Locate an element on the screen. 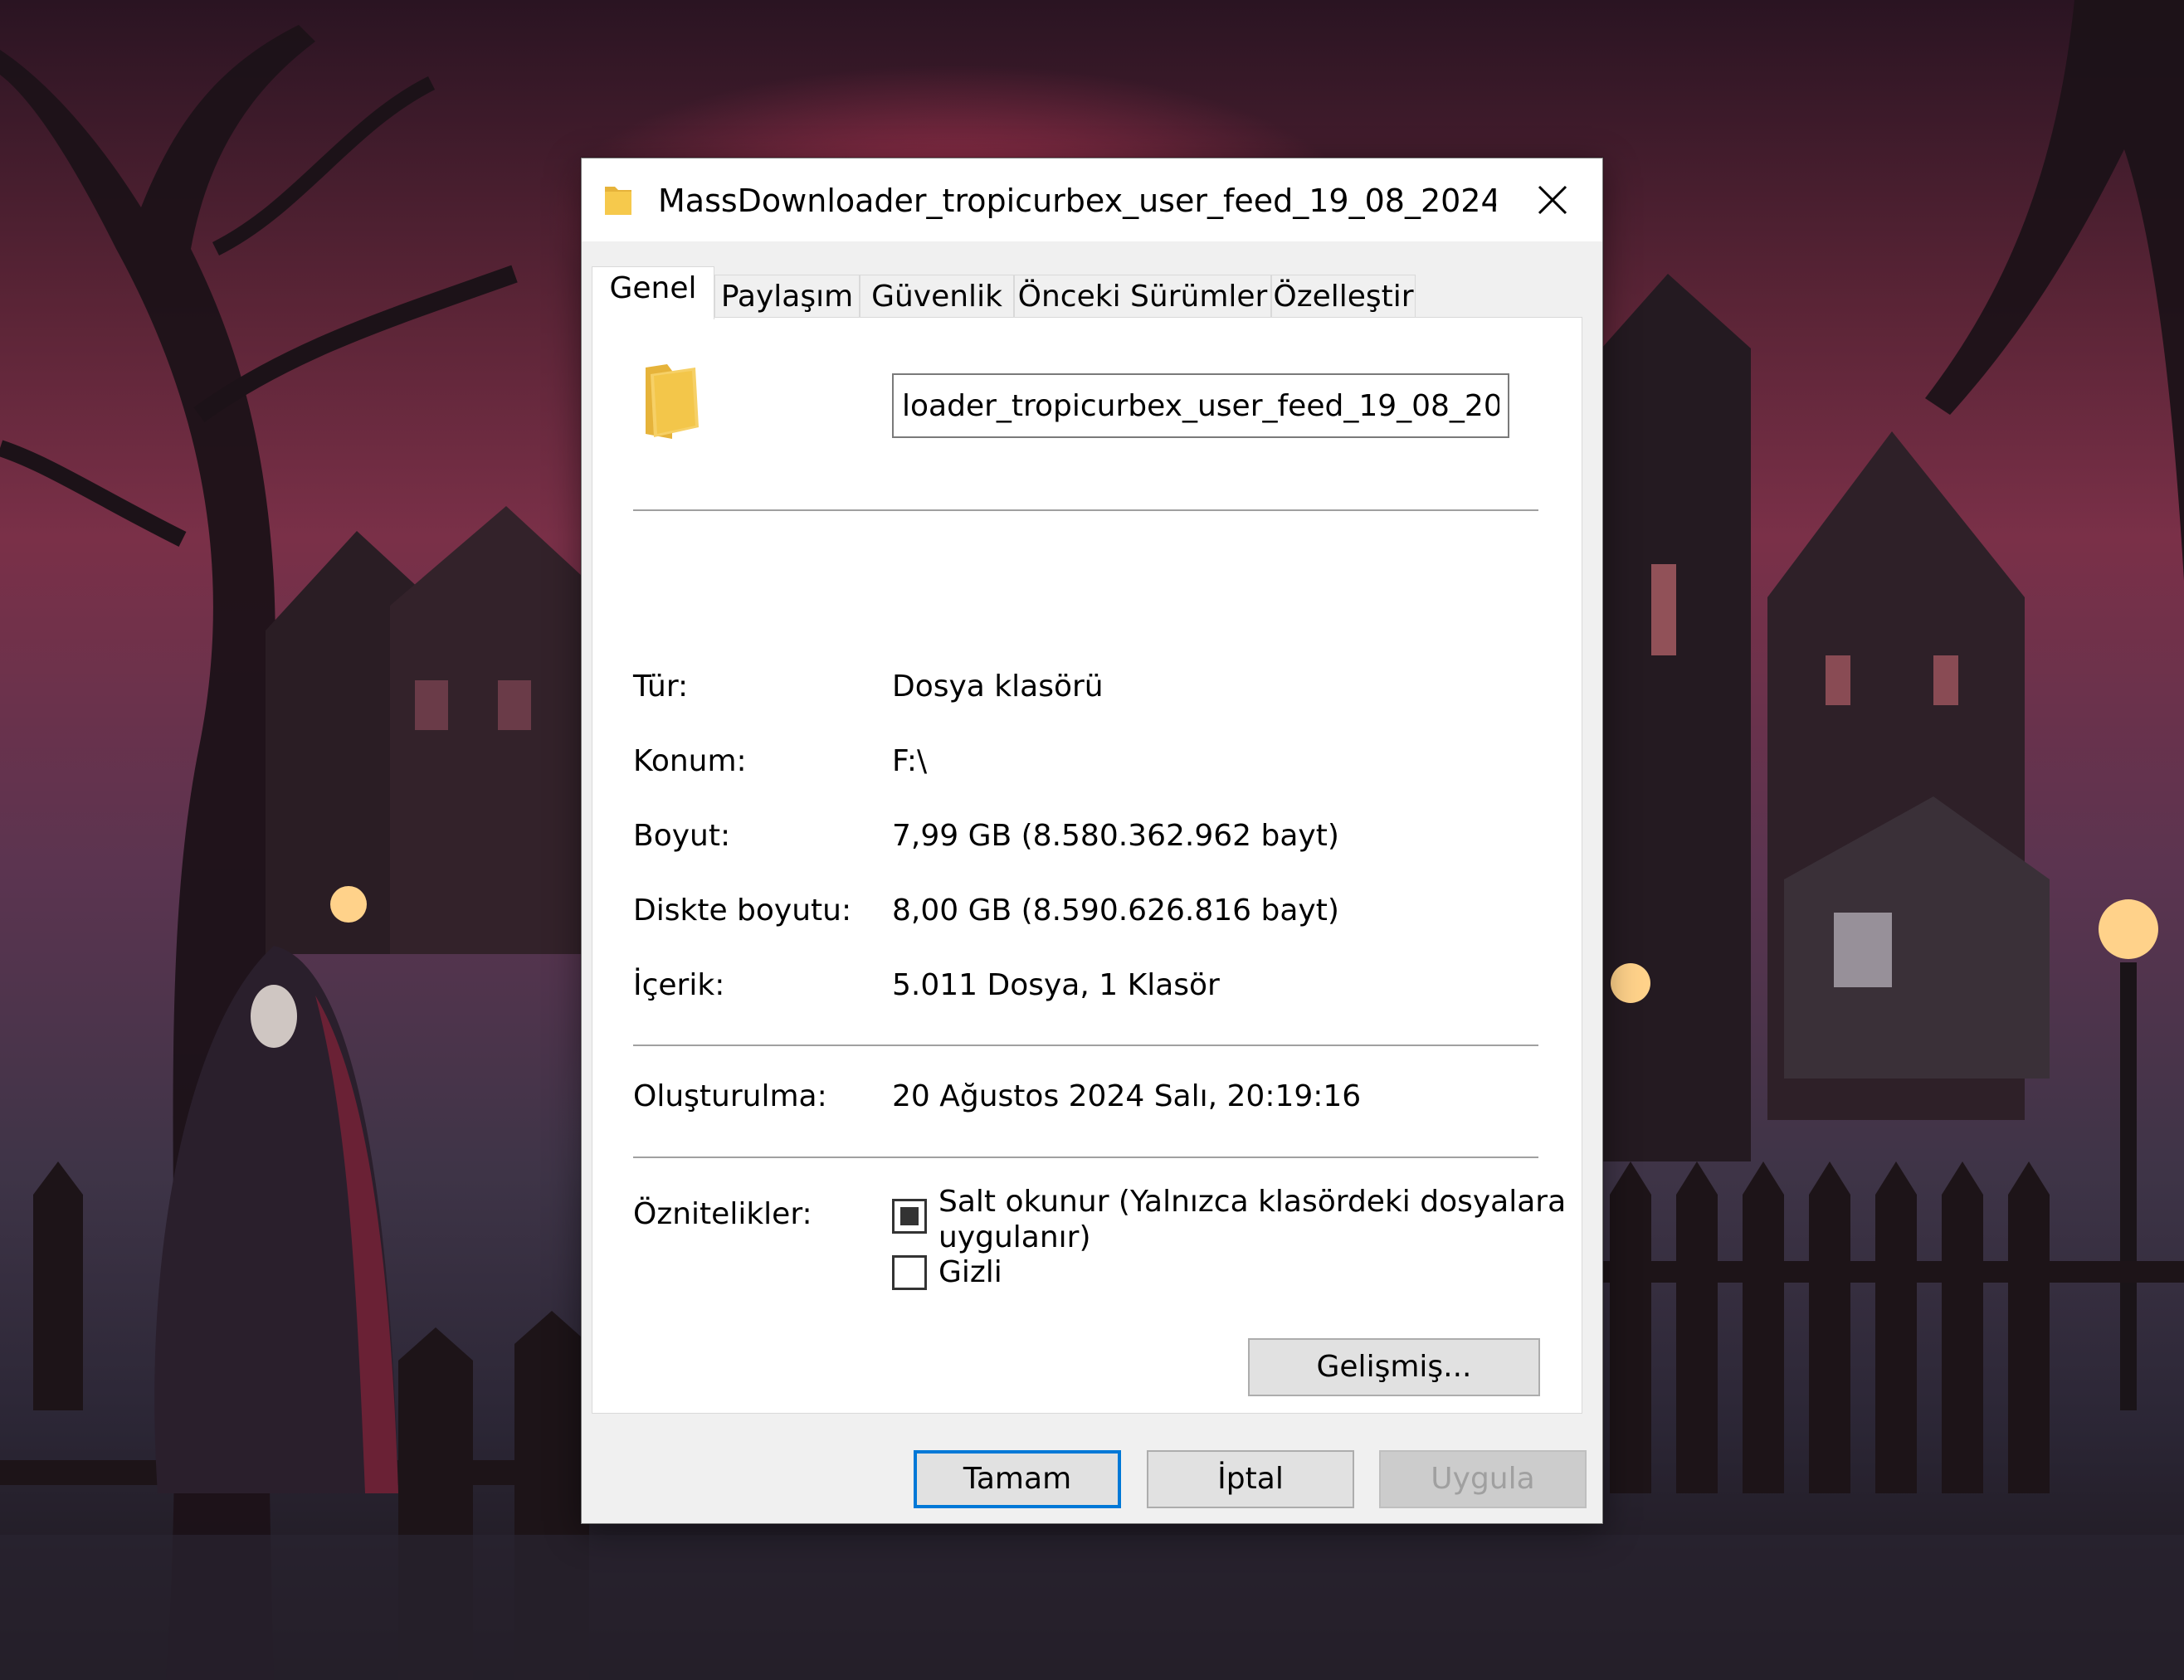 The height and width of the screenshot is (1680, 2184). size-value: 7,99 GB (8.580.362.962 bayt) is located at coordinates (1115, 836).